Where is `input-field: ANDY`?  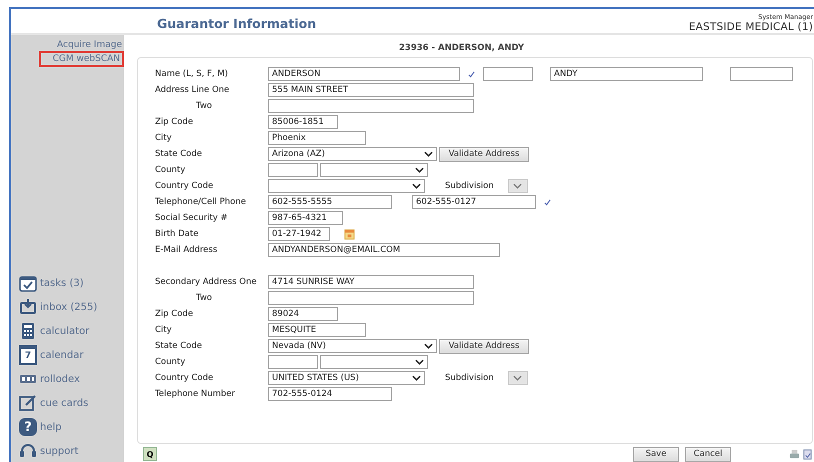
input-field: ANDY is located at coordinates (626, 74).